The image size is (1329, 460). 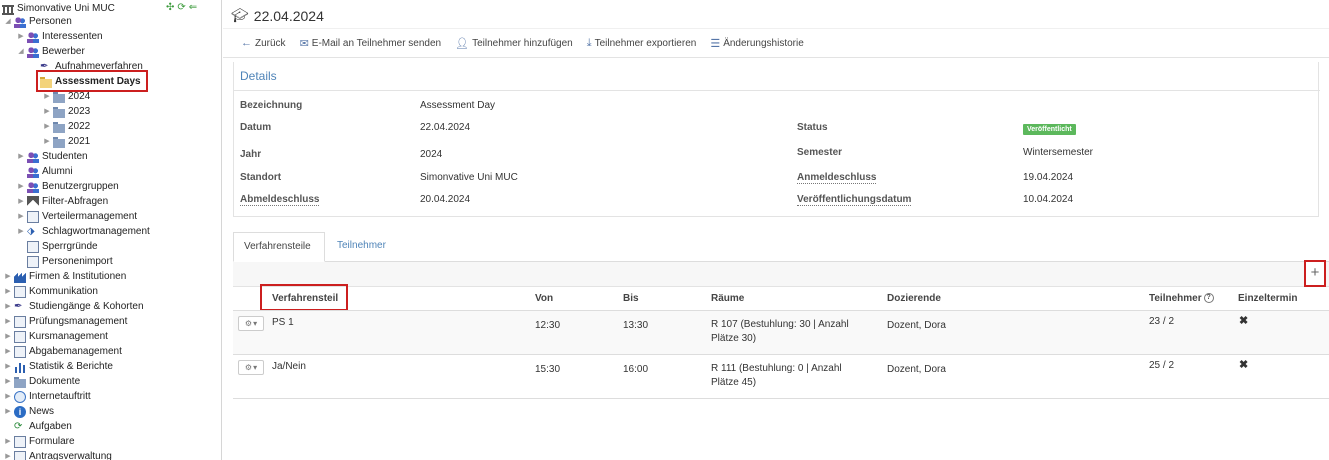 I want to click on sidebar-item-sperrgründe: Sperrgründe, so click(x=57, y=246).